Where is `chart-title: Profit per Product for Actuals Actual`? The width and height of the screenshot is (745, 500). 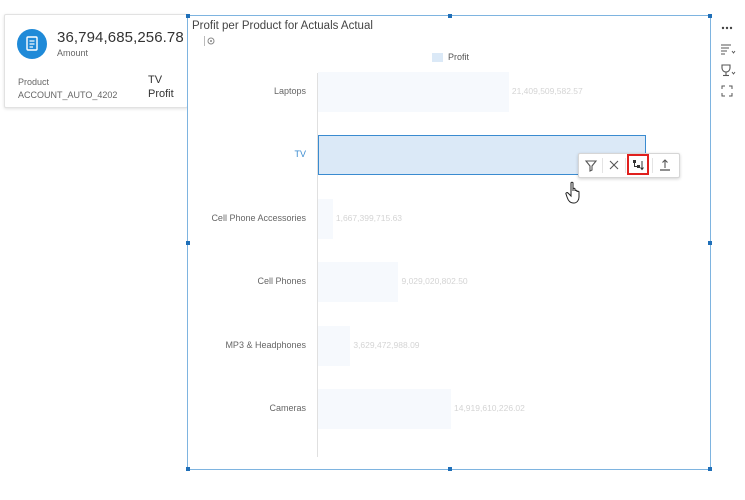
chart-title: Profit per Product for Actuals Actual is located at coordinates (282, 26).